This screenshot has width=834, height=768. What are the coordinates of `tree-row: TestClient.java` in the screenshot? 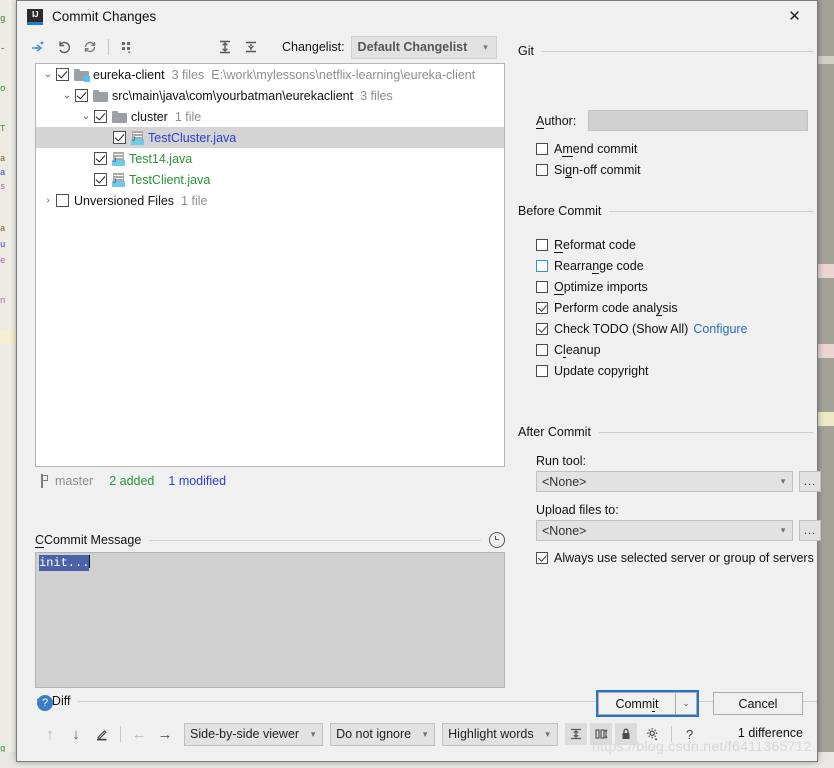 It's located at (270, 179).